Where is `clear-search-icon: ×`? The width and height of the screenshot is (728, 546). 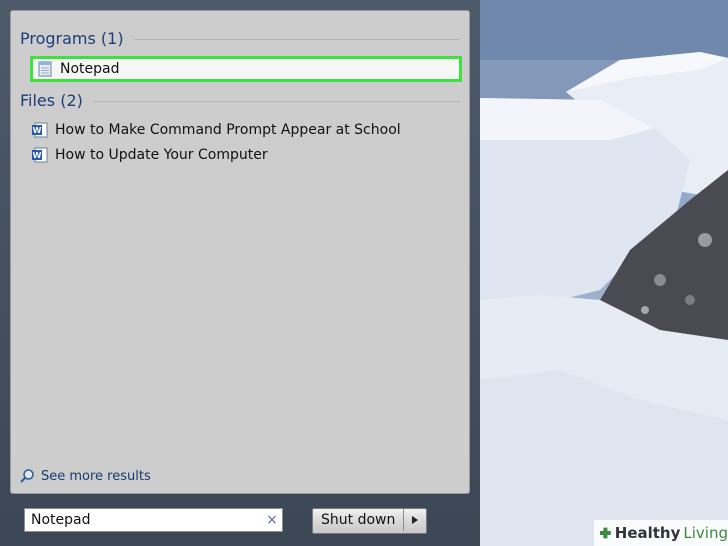 clear-search-icon: × is located at coordinates (272, 520).